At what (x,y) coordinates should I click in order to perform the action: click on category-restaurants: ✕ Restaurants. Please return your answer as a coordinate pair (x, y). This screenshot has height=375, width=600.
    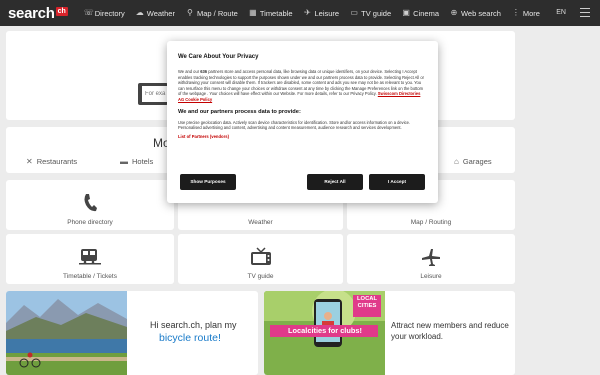
    Looking at the image, I should click on (51, 161).